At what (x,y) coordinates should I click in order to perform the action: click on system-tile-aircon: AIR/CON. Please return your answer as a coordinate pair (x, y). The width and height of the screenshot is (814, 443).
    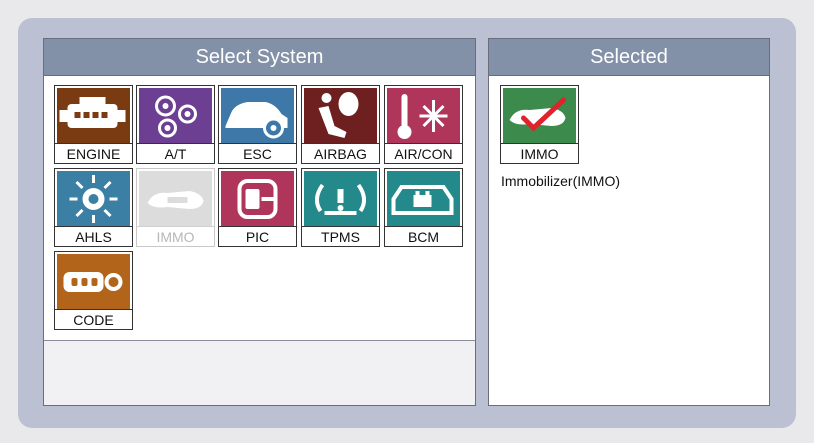
    Looking at the image, I should click on (423, 124).